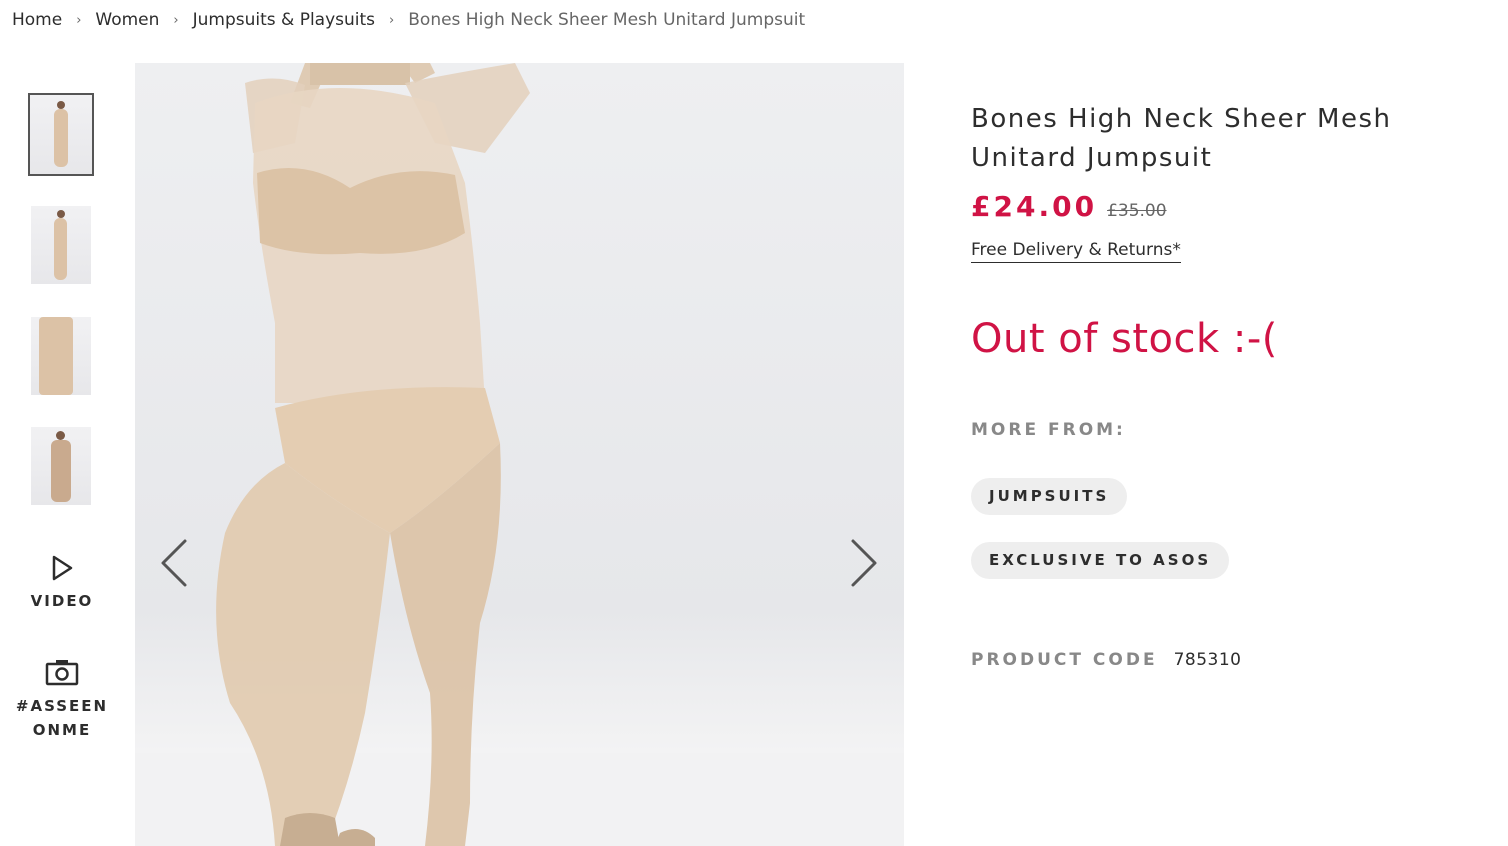 The image size is (1508, 846). What do you see at coordinates (1124, 339) in the screenshot?
I see `stock-status: Out of stock :-(` at bounding box center [1124, 339].